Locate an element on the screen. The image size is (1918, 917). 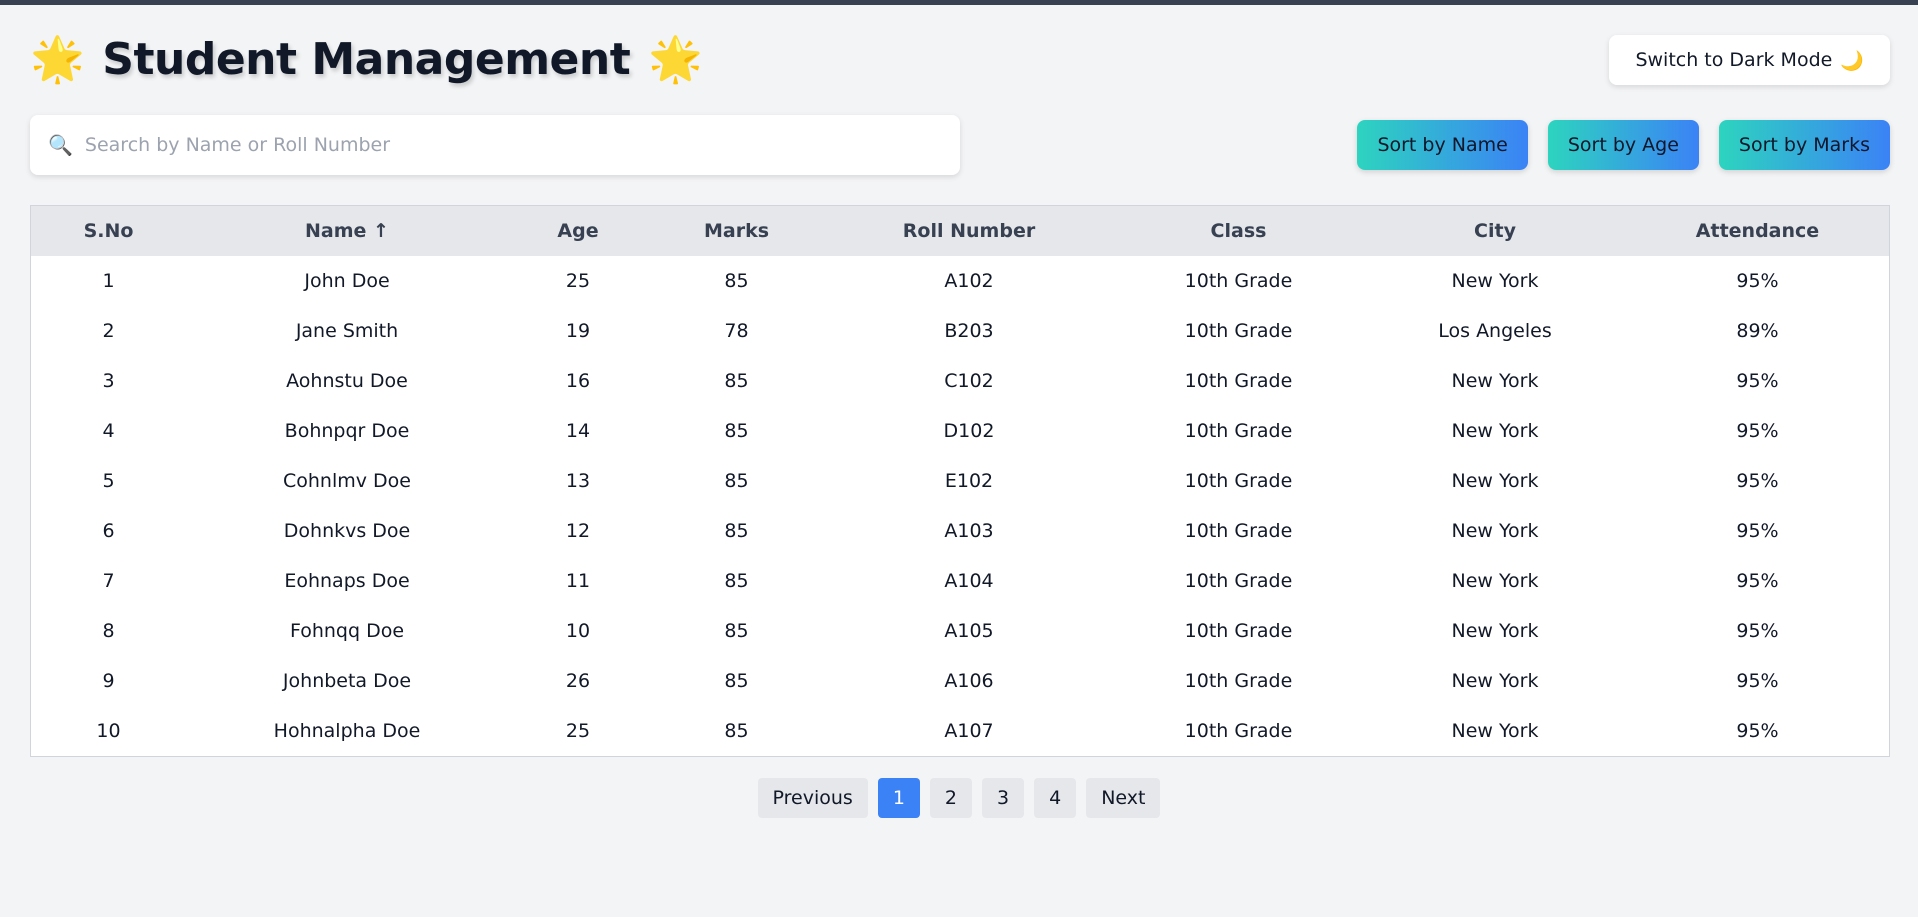
table-cell-sno: 10 is located at coordinates (108, 731).